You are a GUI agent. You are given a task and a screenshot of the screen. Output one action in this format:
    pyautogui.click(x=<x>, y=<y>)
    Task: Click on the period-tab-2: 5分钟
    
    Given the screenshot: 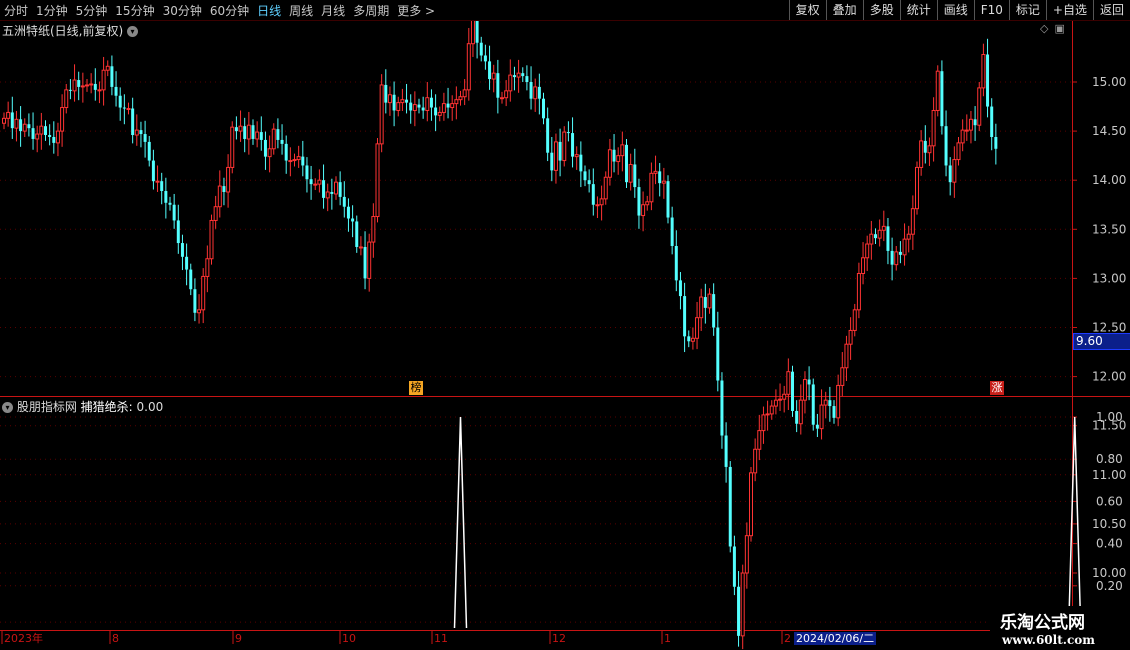 What is the action you would take?
    pyautogui.click(x=92, y=10)
    